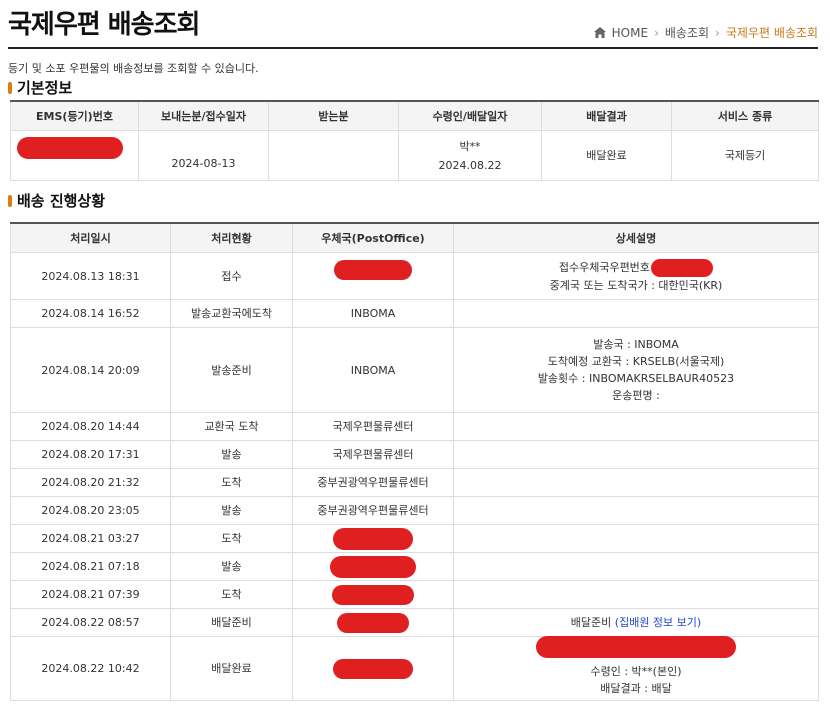 This screenshot has height=718, width=830. I want to click on datetime-cell: 2024.08.20 21:32, so click(90, 482).